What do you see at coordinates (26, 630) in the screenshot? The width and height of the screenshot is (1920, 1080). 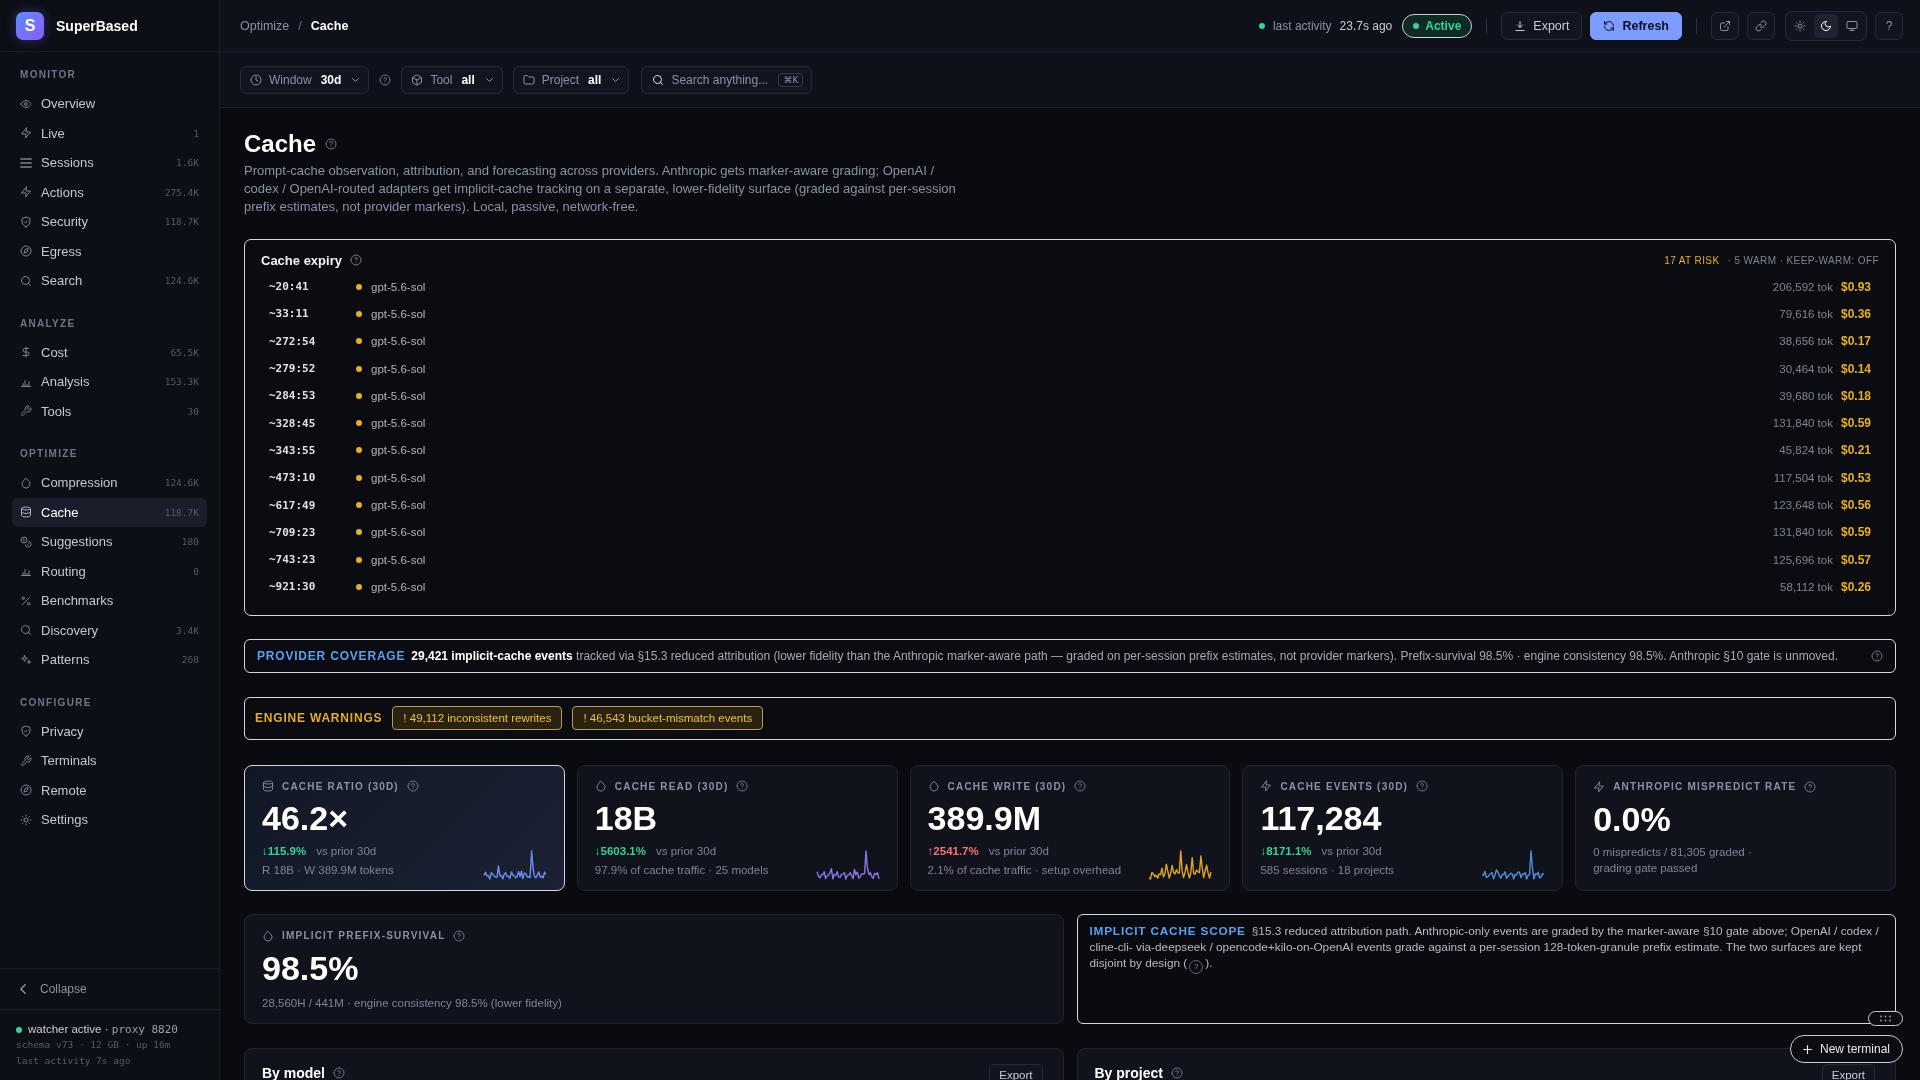 I see `search-icon` at bounding box center [26, 630].